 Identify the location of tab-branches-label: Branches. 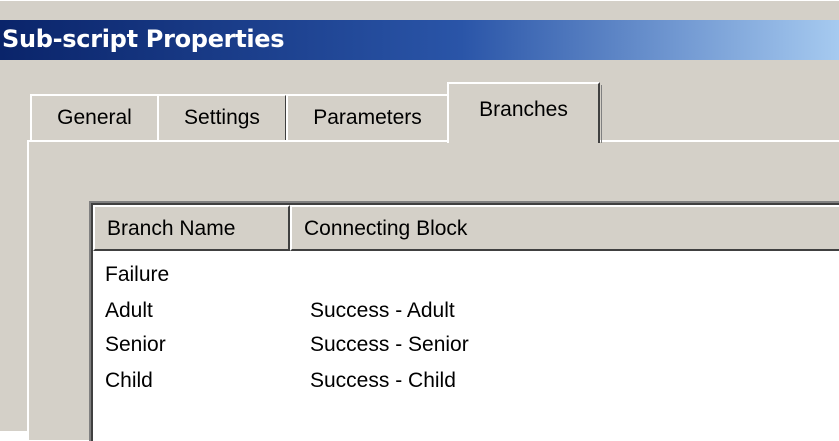
(523, 109).